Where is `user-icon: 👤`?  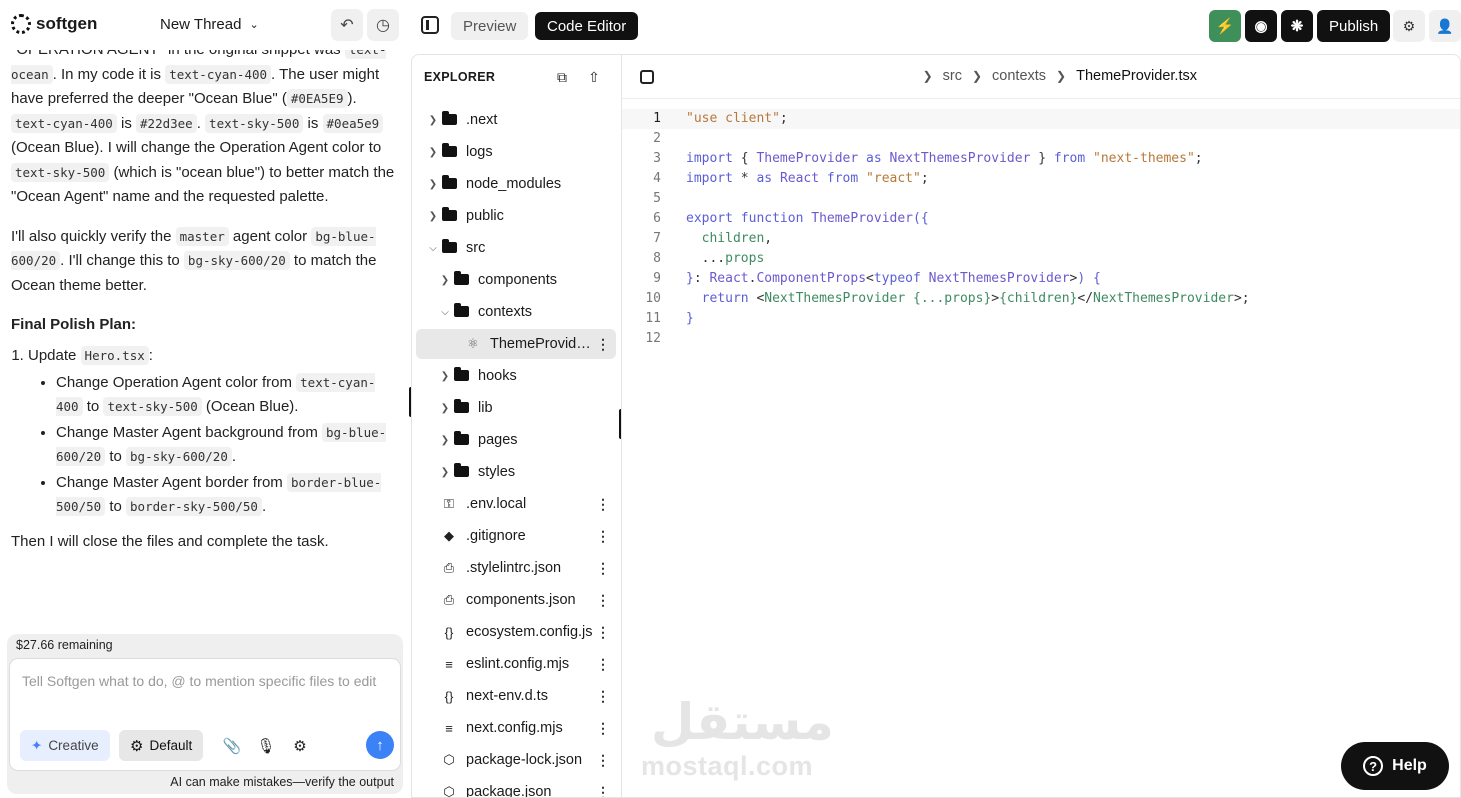
user-icon: 👤 is located at coordinates (1445, 25).